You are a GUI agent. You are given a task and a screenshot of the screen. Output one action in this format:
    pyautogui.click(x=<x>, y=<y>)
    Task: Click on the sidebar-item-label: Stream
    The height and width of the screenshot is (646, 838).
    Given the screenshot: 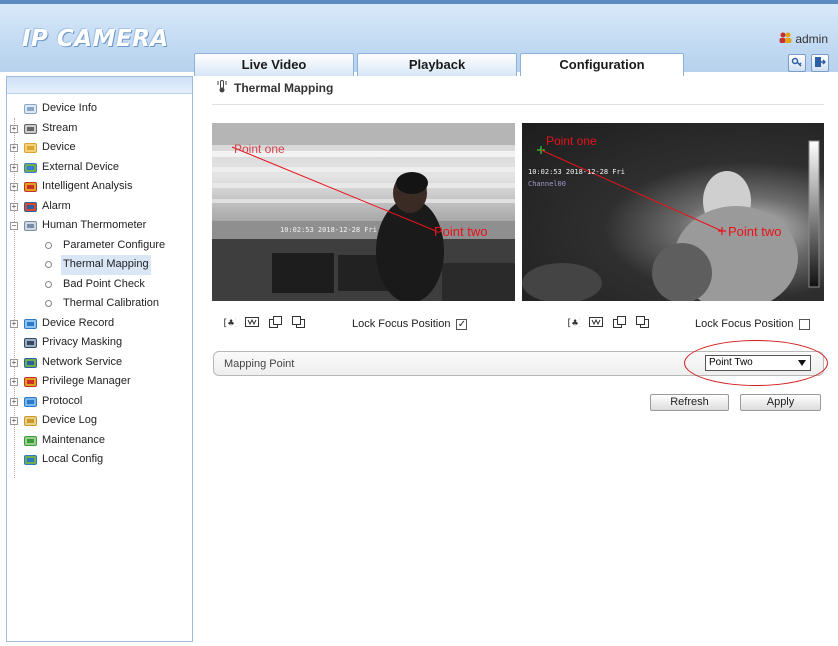 What is the action you would take?
    pyautogui.click(x=60, y=127)
    